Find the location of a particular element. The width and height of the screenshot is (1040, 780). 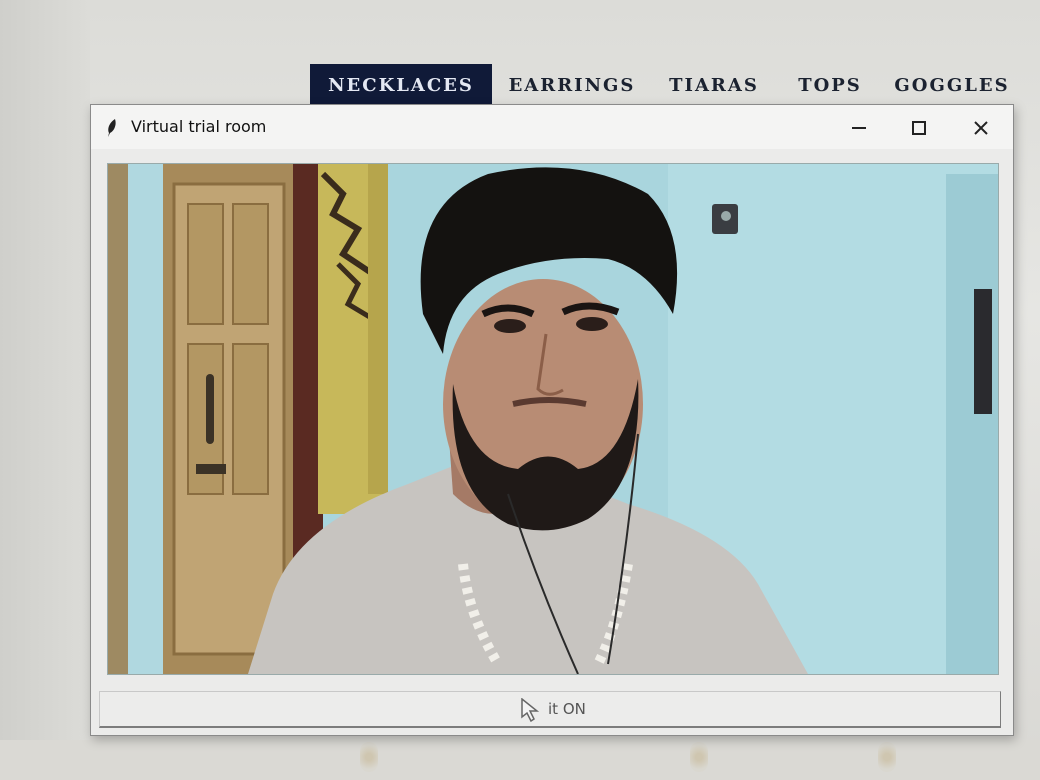

nav-tiaras: TIARAS is located at coordinates (714, 86).